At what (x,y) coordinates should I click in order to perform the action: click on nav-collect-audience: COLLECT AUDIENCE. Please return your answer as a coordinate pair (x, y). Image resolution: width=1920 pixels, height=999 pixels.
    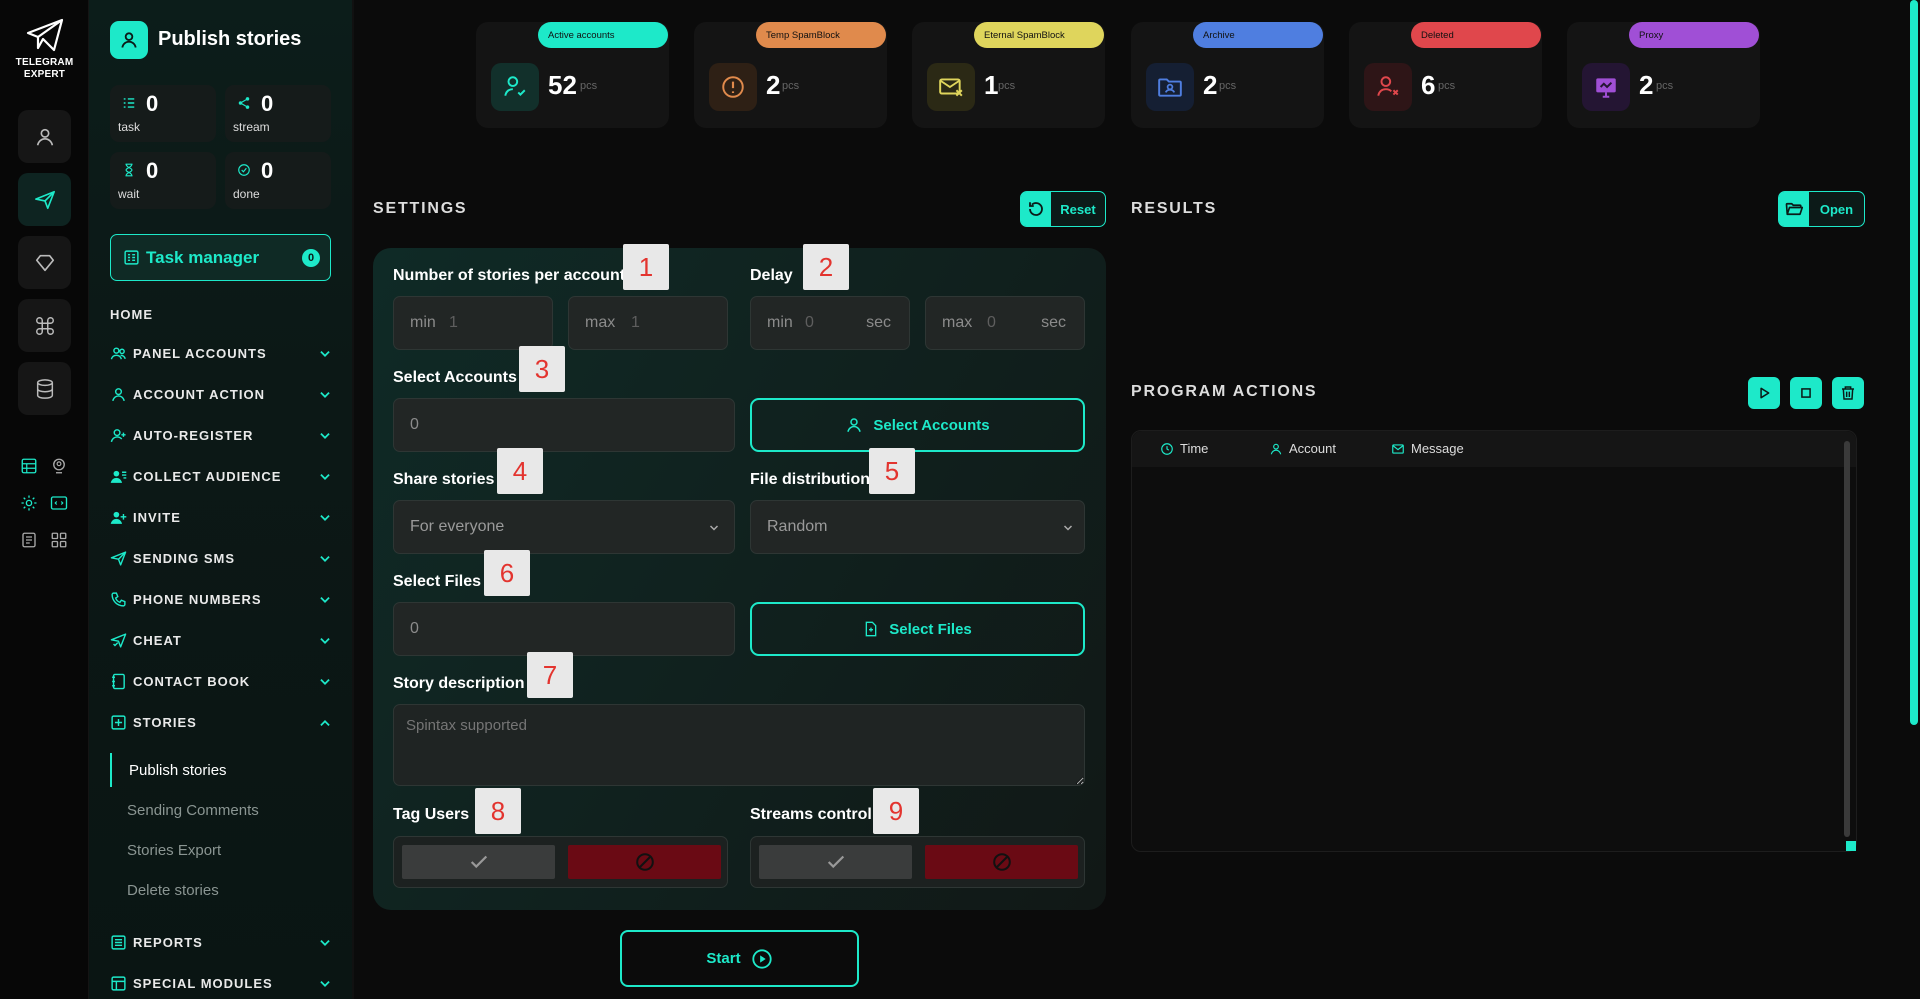
    Looking at the image, I should click on (221, 477).